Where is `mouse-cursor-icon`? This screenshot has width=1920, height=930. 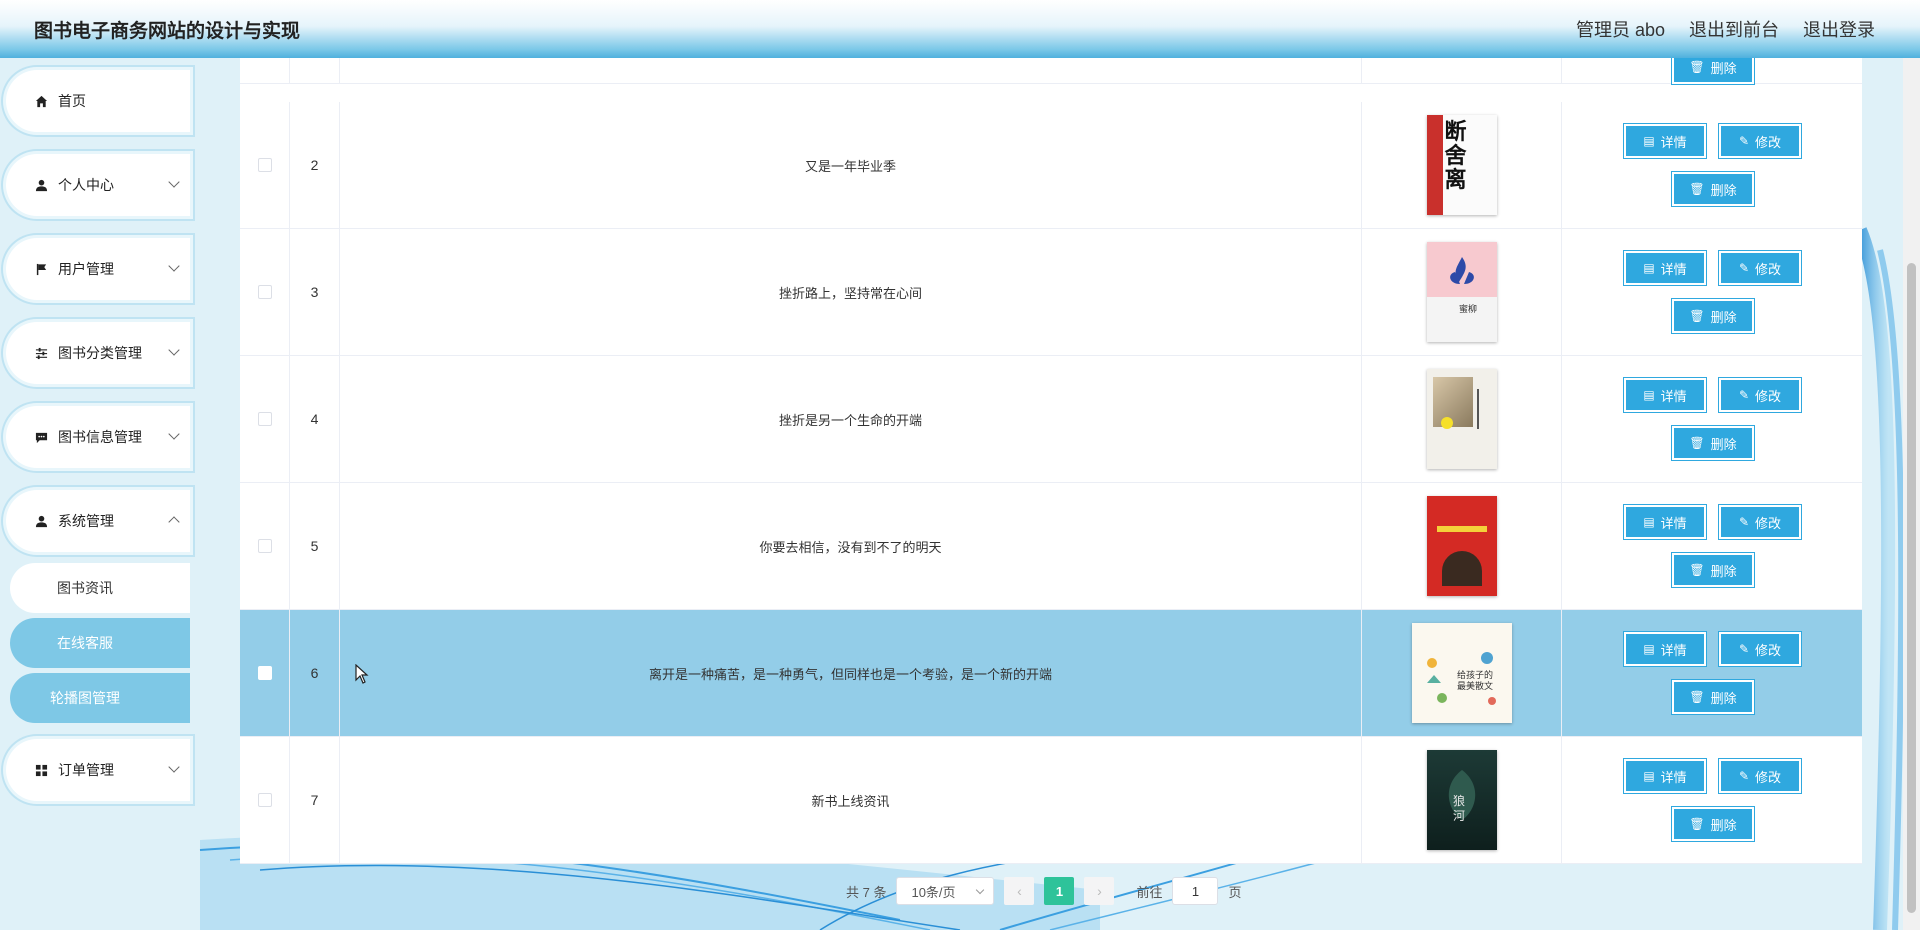
mouse-cursor-icon is located at coordinates (362, 674).